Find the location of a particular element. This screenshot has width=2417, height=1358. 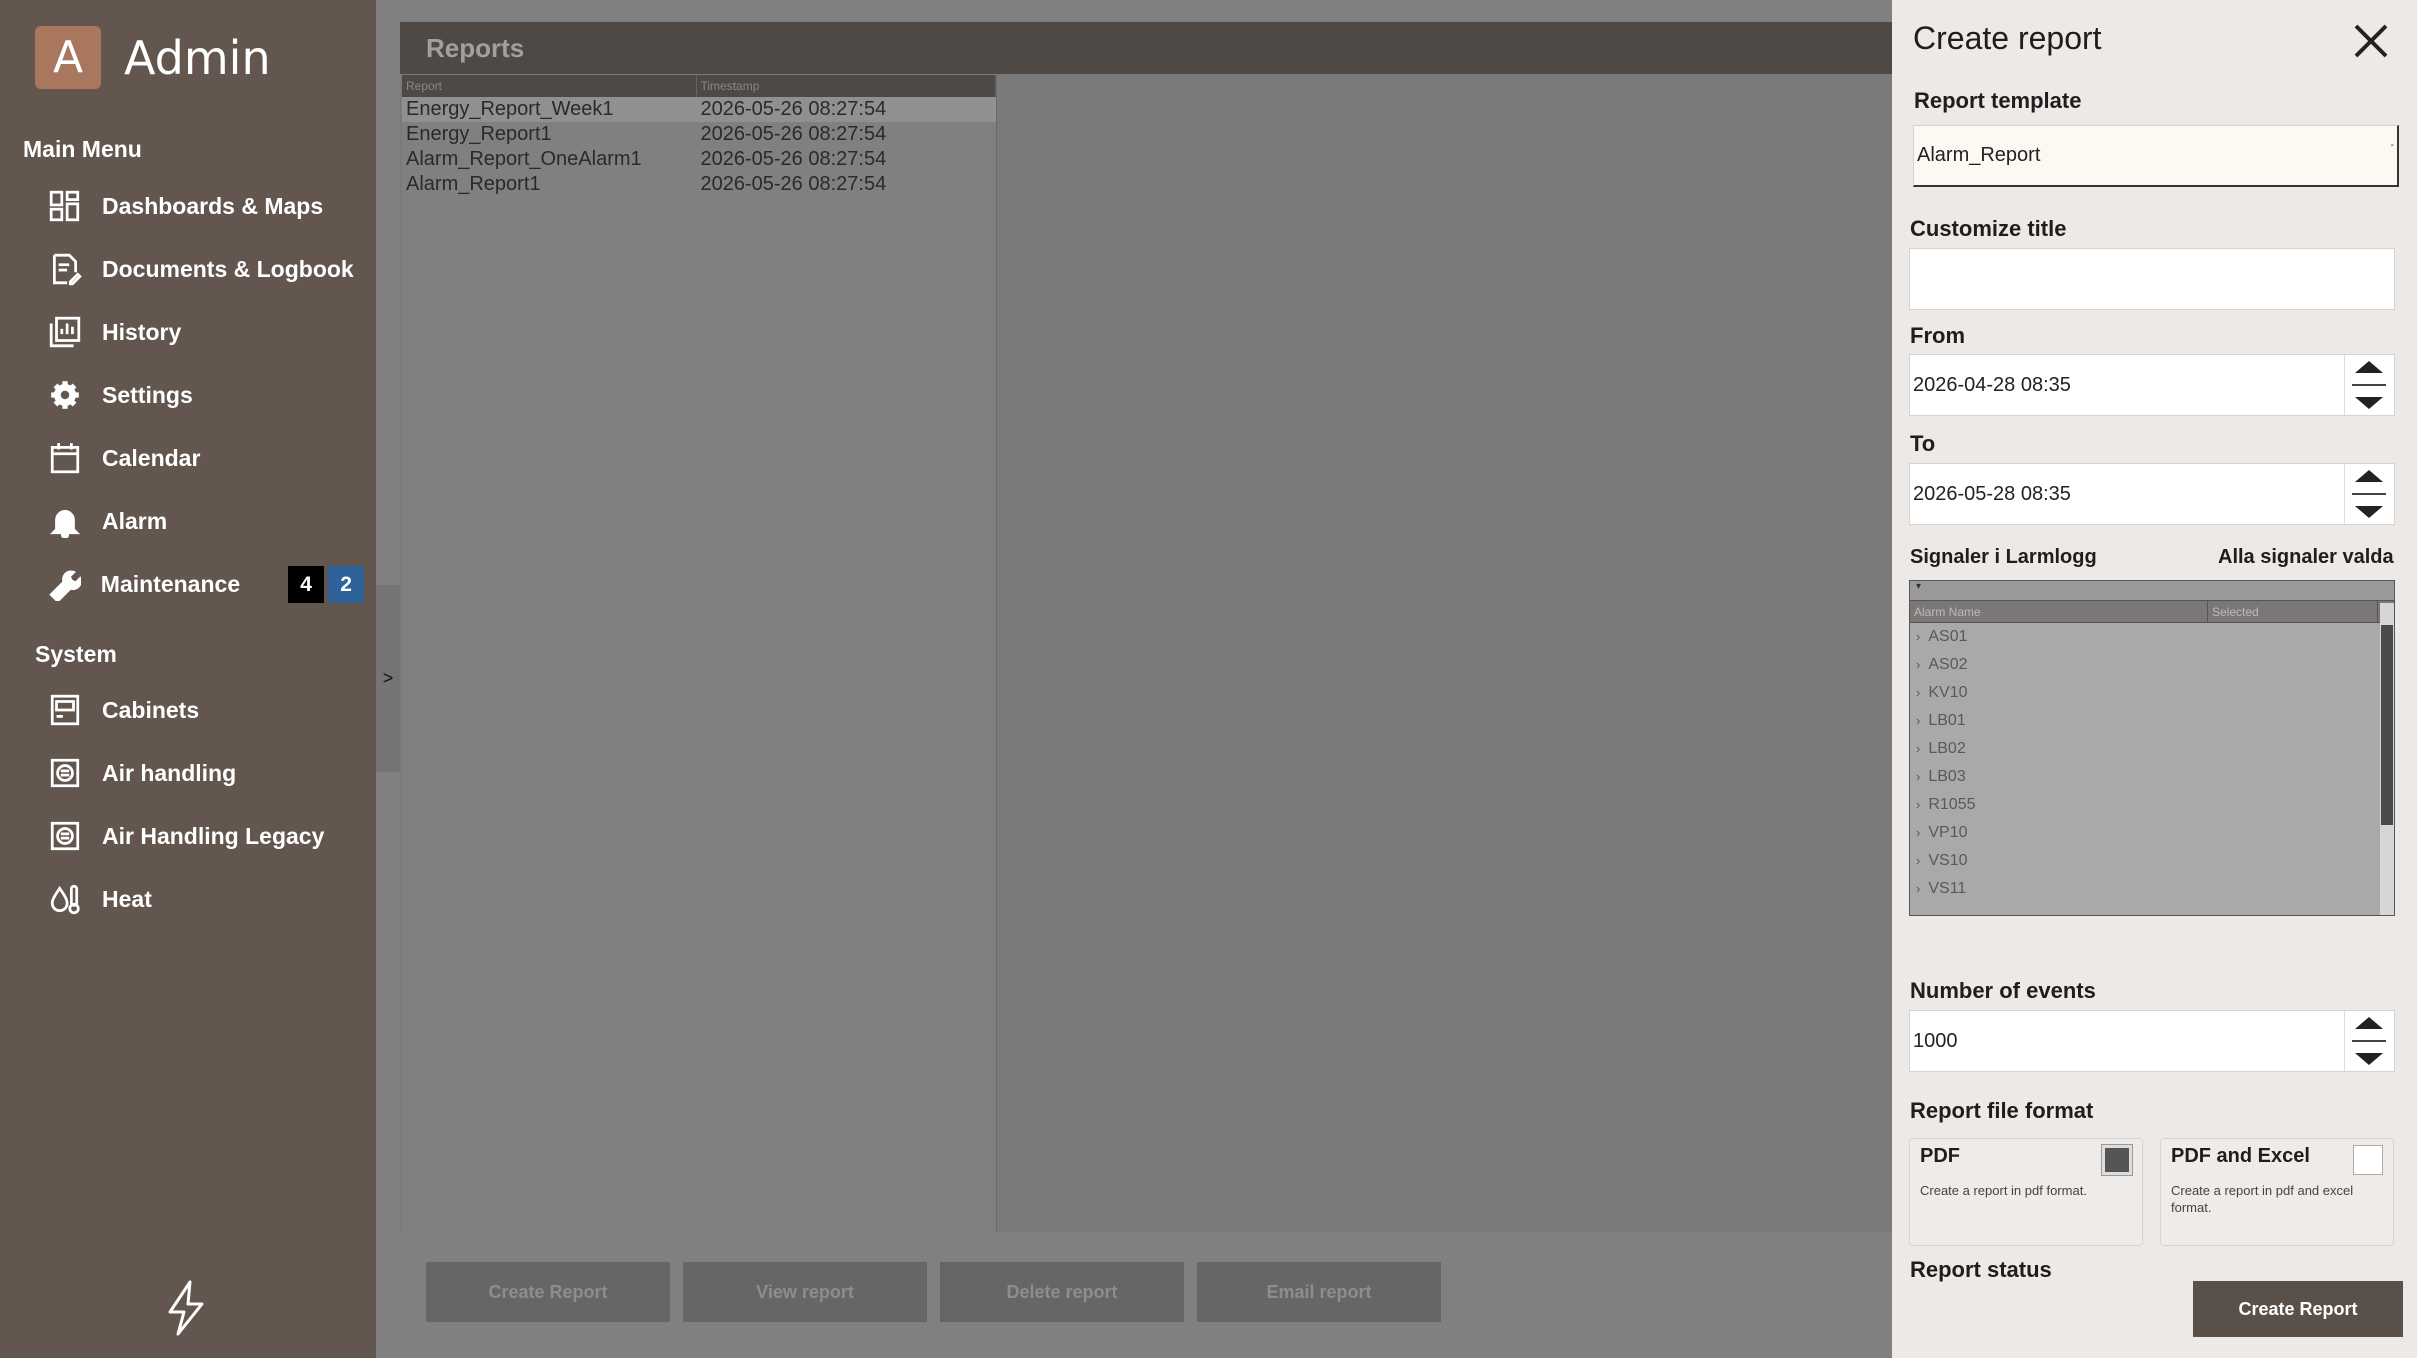

column-header-timestamp: Timestamp is located at coordinates (846, 86).